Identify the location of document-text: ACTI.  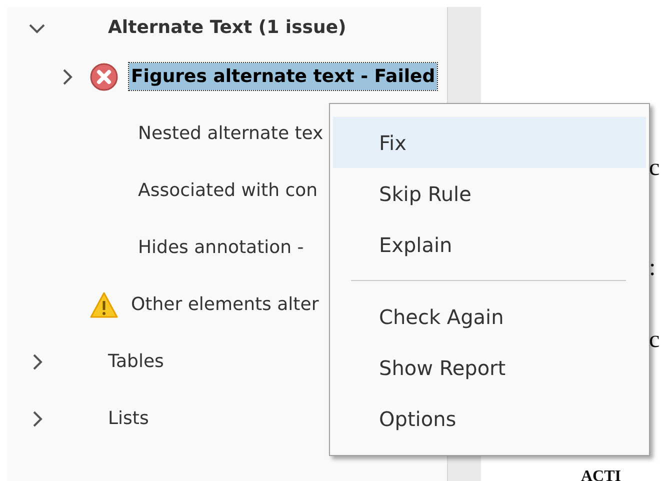
(601, 474).